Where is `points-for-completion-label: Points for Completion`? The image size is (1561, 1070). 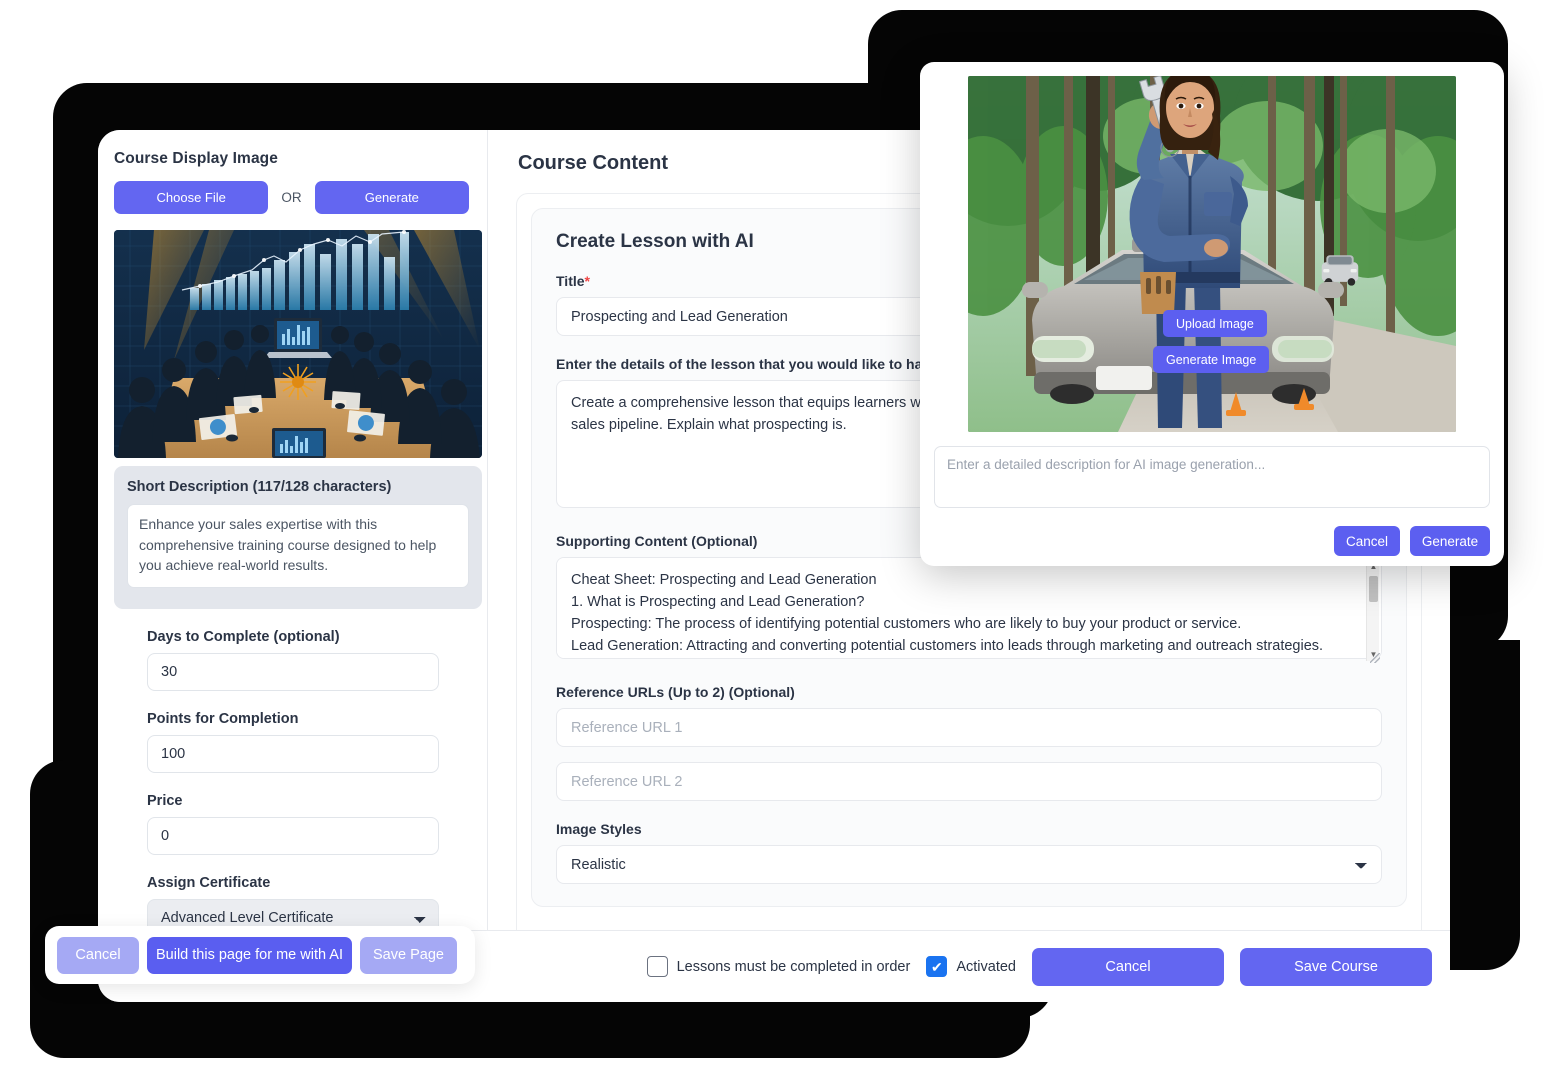
points-for-completion-label: Points for Completion is located at coordinates (223, 719).